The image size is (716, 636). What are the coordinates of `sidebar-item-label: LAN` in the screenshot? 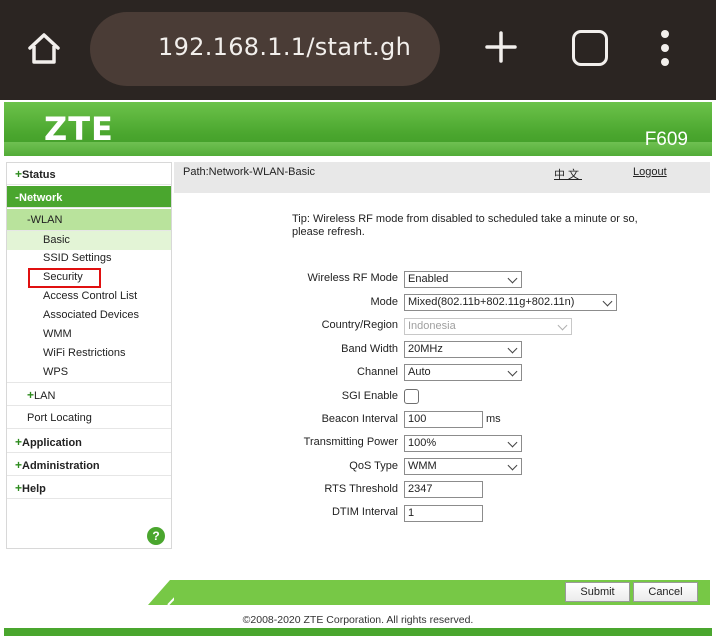 It's located at (45, 396).